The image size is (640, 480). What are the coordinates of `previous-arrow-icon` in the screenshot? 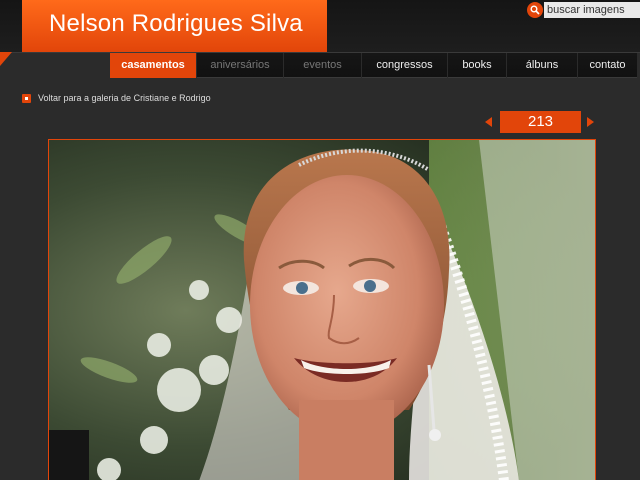 It's located at (488, 122).